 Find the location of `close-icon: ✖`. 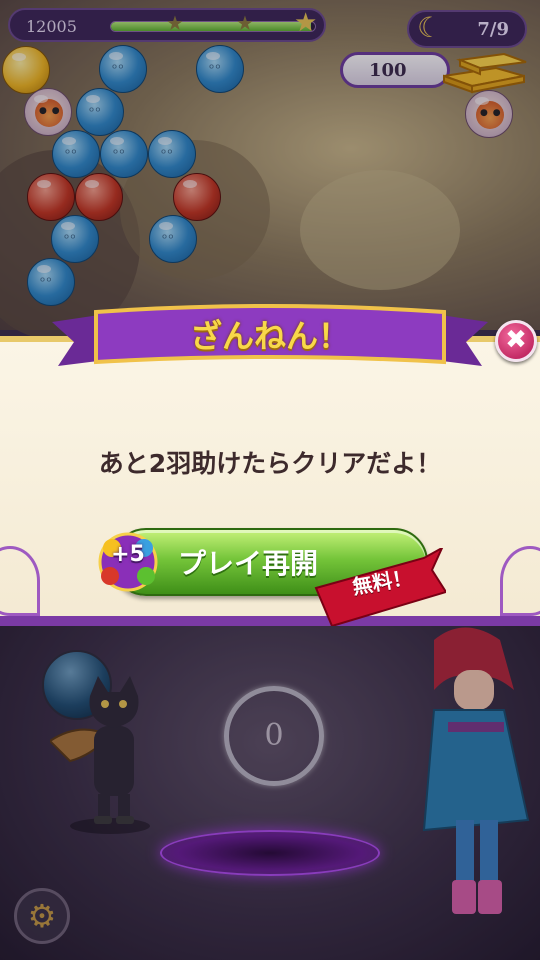

close-icon: ✖ is located at coordinates (516, 340).